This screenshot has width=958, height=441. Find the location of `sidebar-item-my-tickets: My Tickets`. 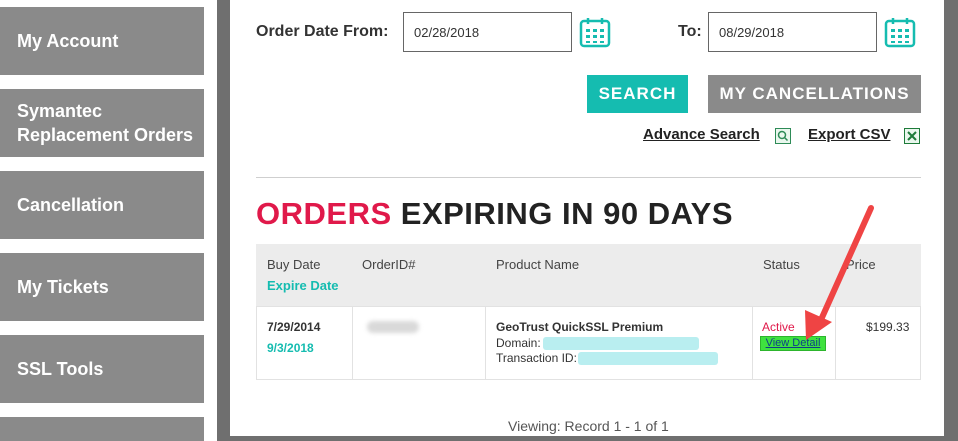

sidebar-item-my-tickets: My Tickets is located at coordinates (102, 287).